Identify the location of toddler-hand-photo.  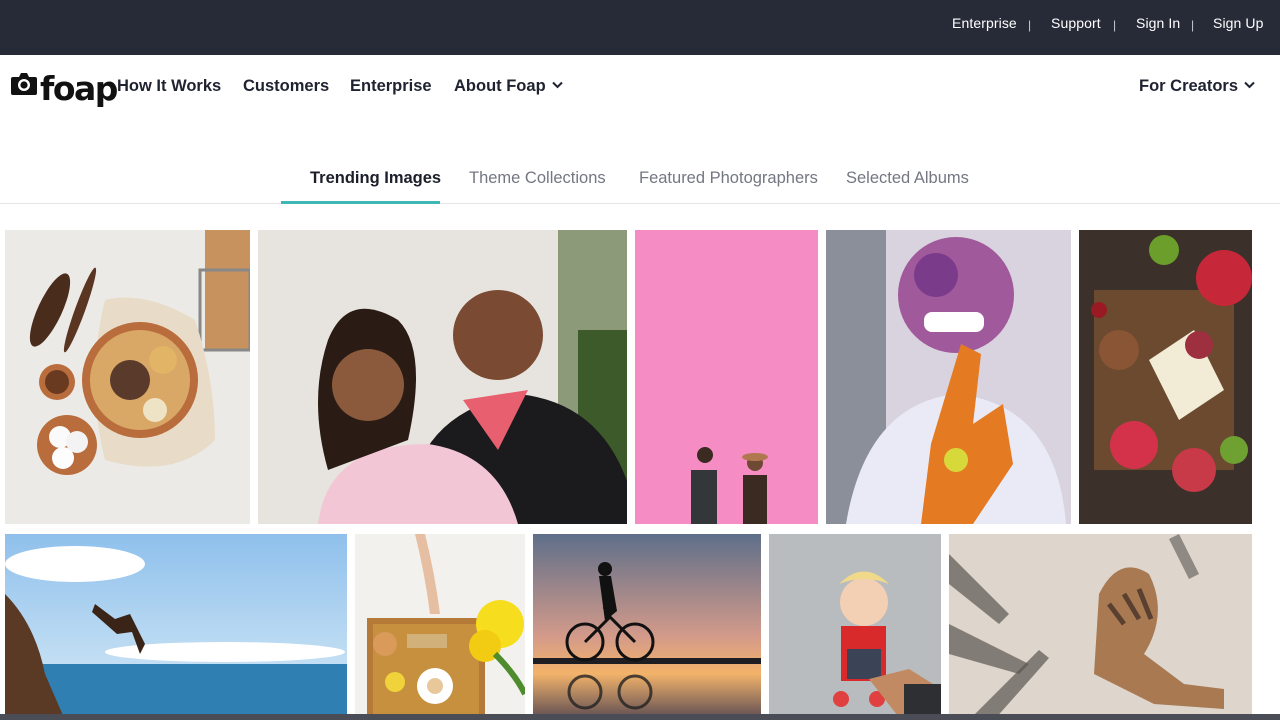
(855, 627).